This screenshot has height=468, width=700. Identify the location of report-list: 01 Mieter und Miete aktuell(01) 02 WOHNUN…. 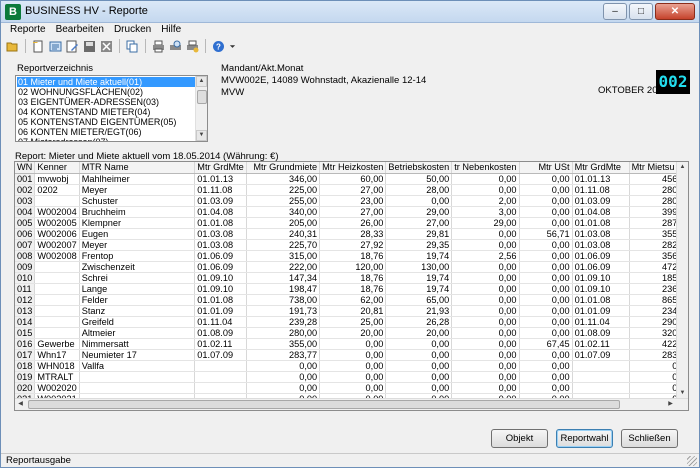
(111, 108).